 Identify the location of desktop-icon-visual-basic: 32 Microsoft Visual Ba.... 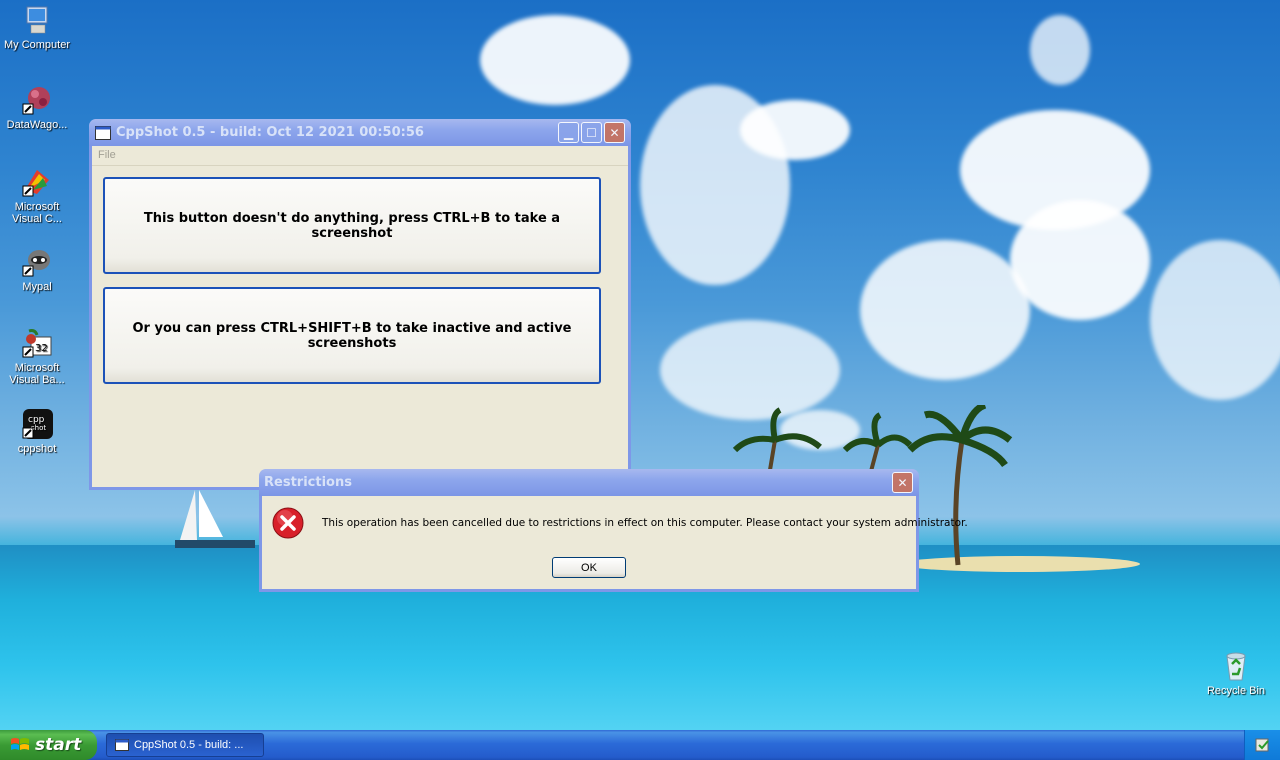
(37, 356).